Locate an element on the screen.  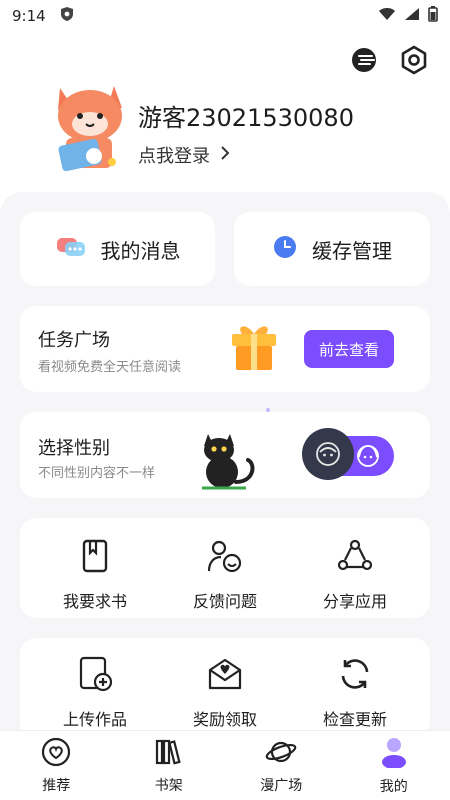
nav-item-bookshelf: 书架 is located at coordinates (169, 766).